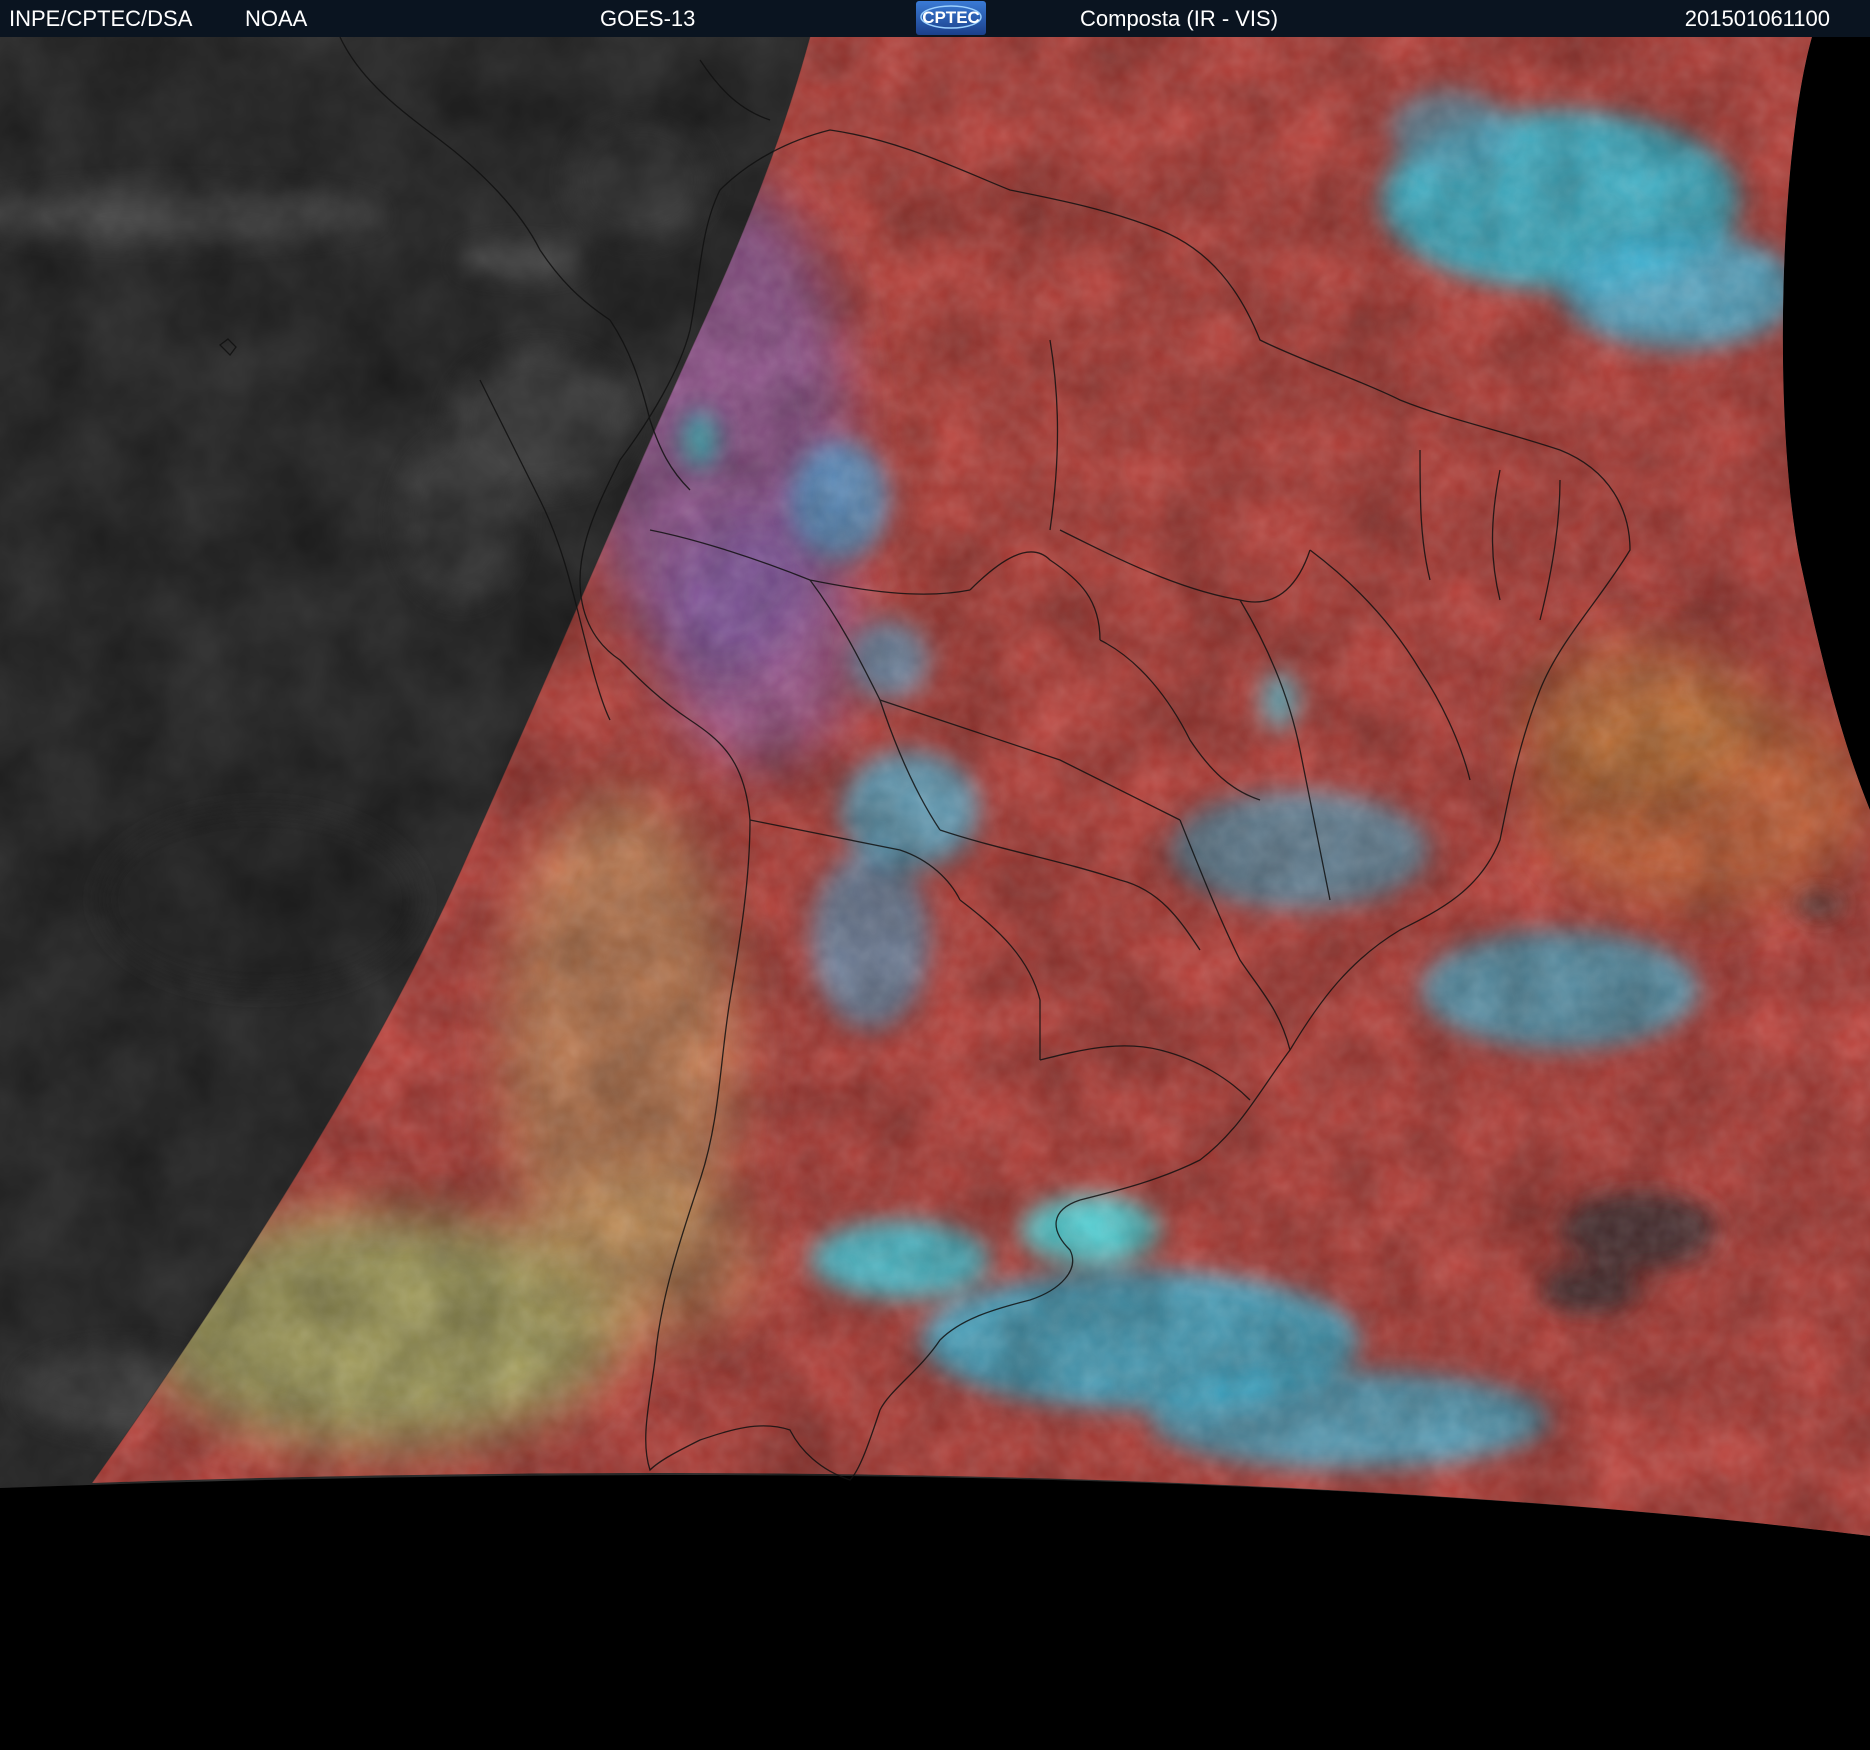  I want to click on logo-lettering: CPTEC, so click(951, 17).